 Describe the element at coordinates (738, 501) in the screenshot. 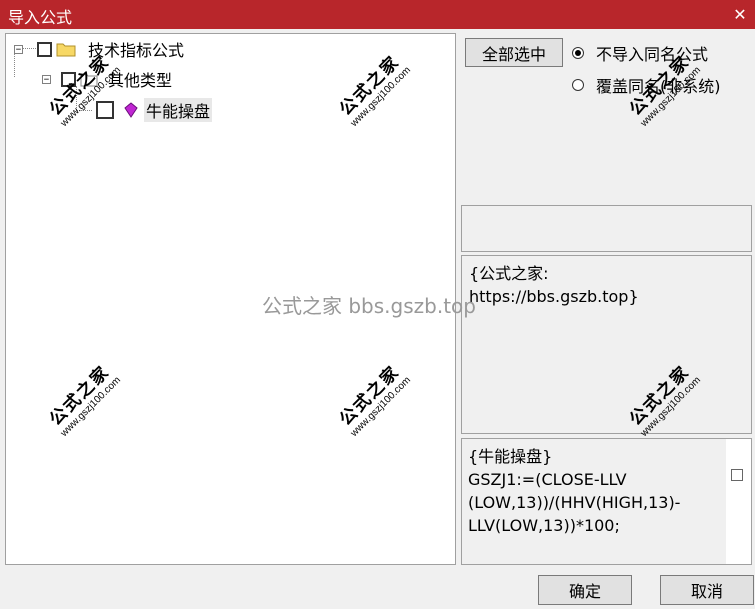

I see `scrollbar` at that location.